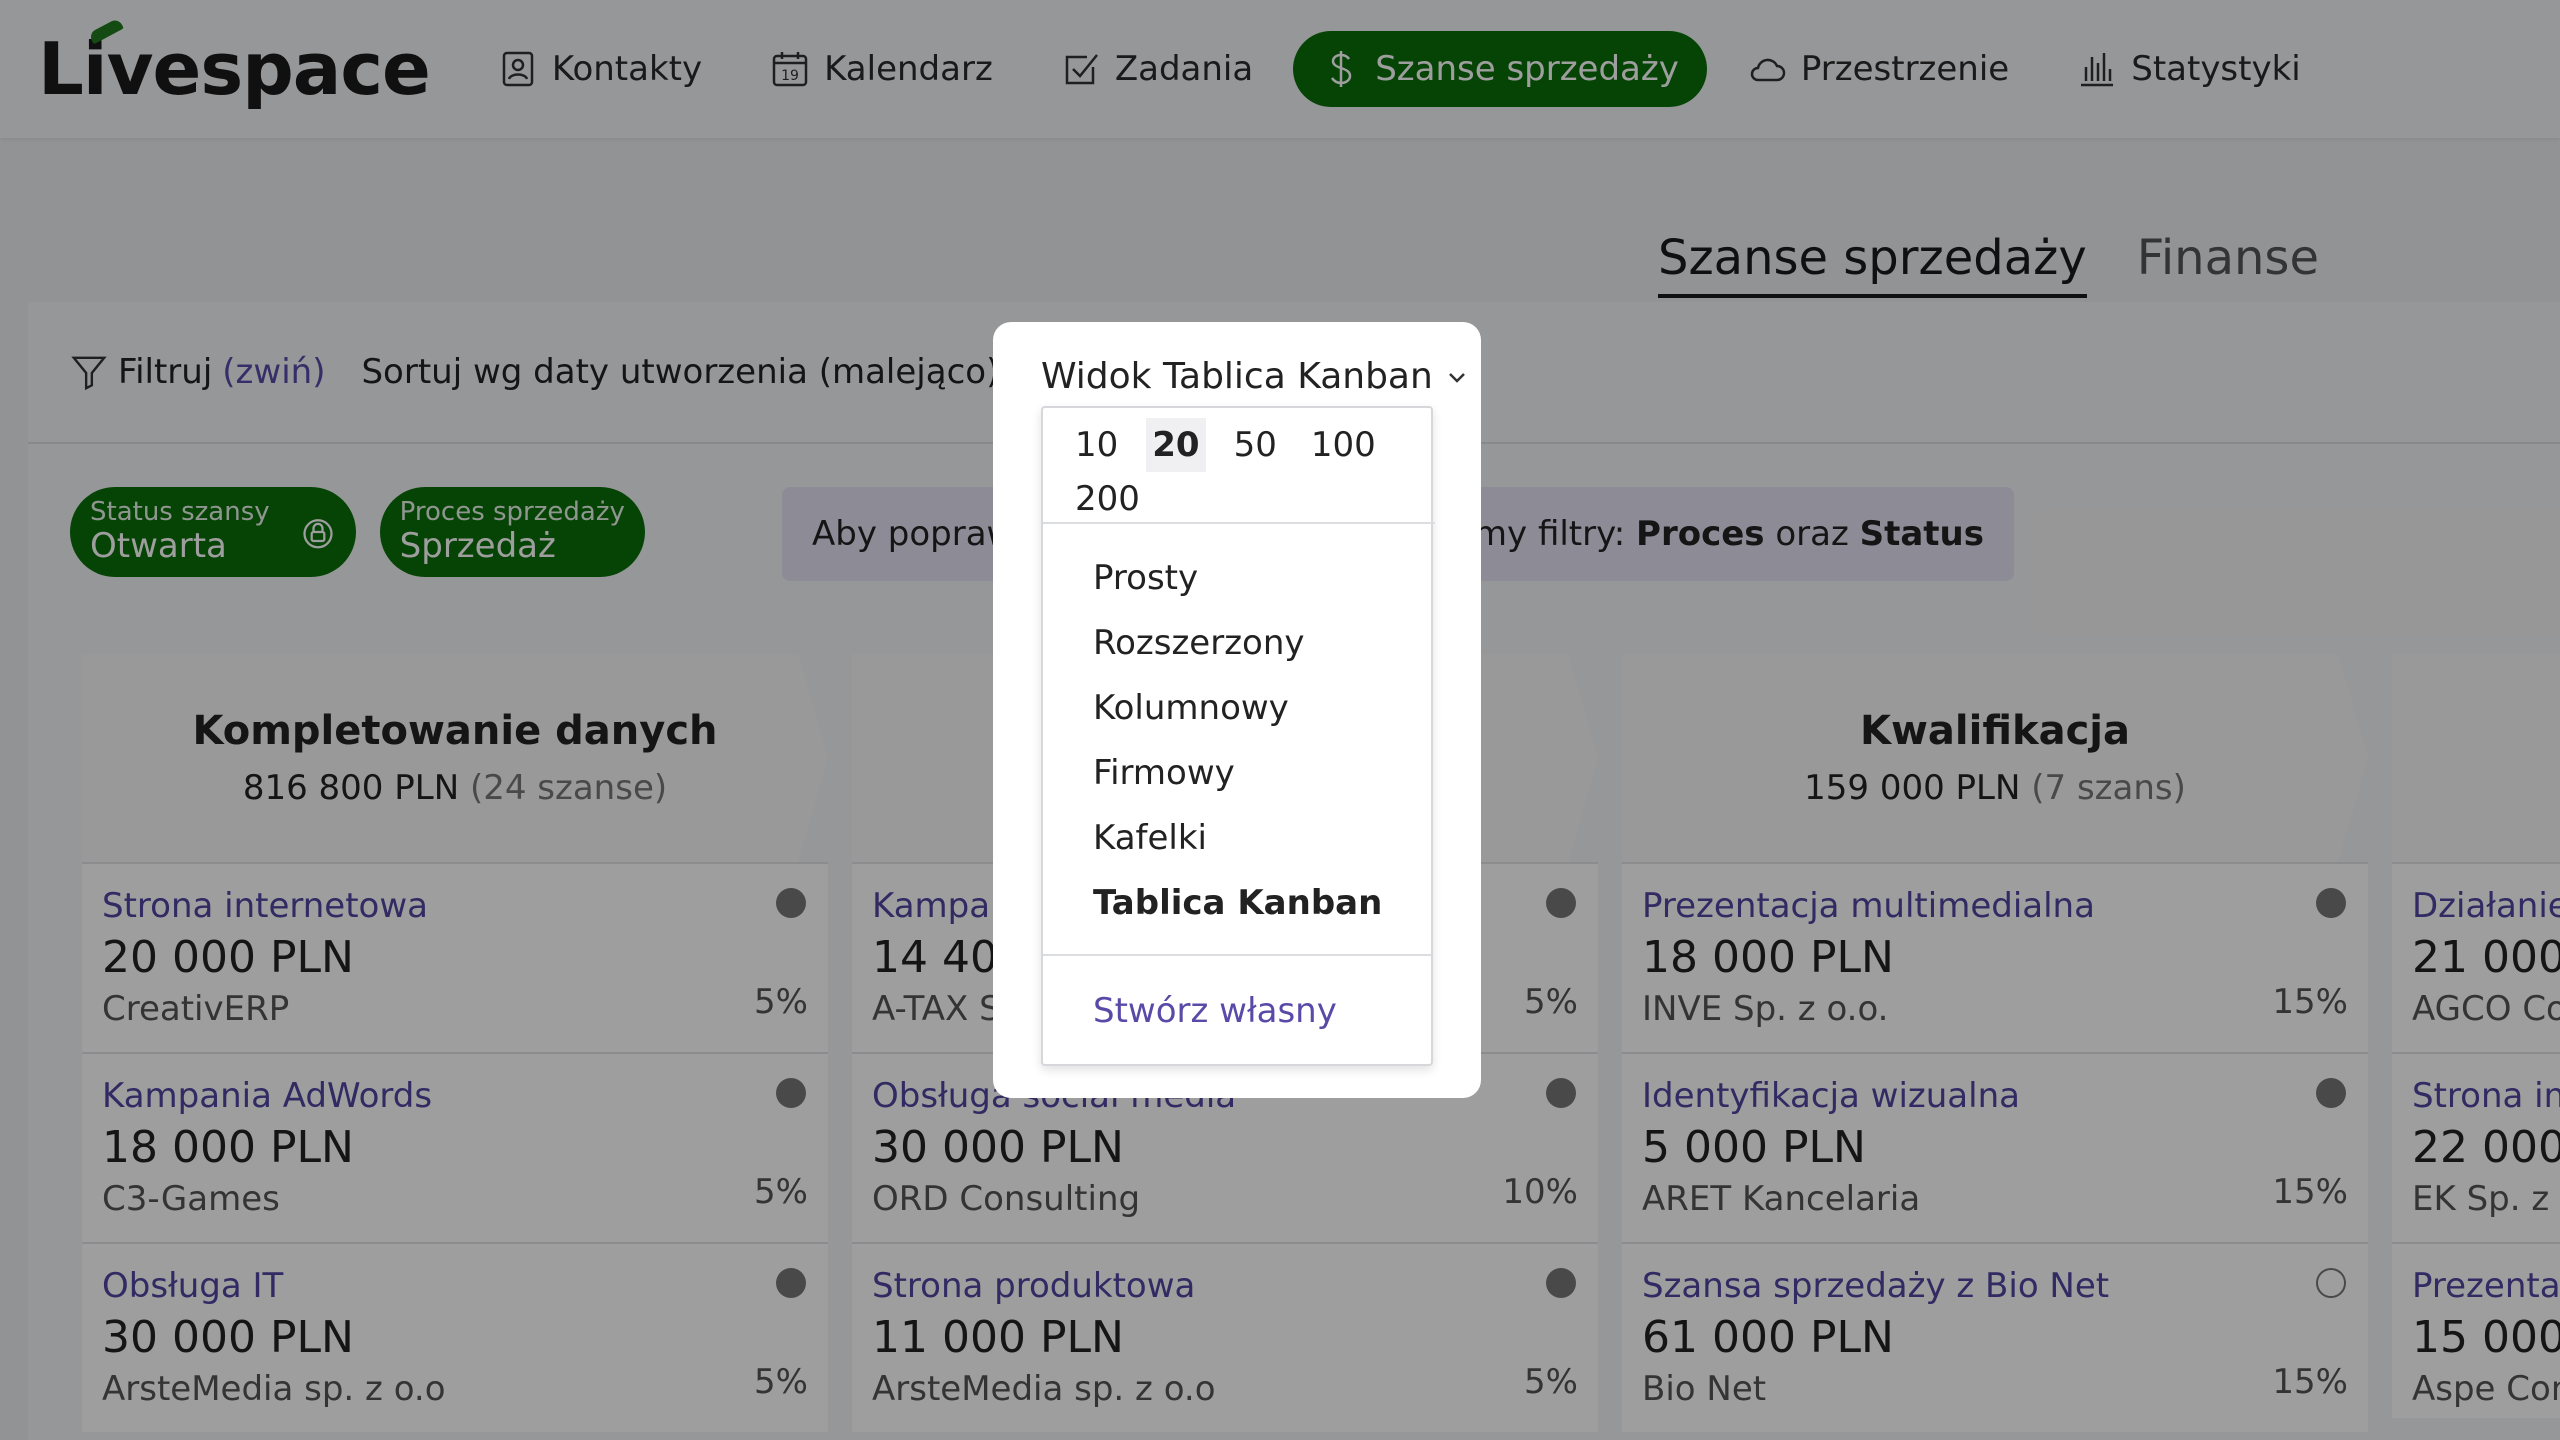 The height and width of the screenshot is (1440, 2560). What do you see at coordinates (1237, 773) in the screenshot?
I see `view-option-firmowy: Firmowy` at bounding box center [1237, 773].